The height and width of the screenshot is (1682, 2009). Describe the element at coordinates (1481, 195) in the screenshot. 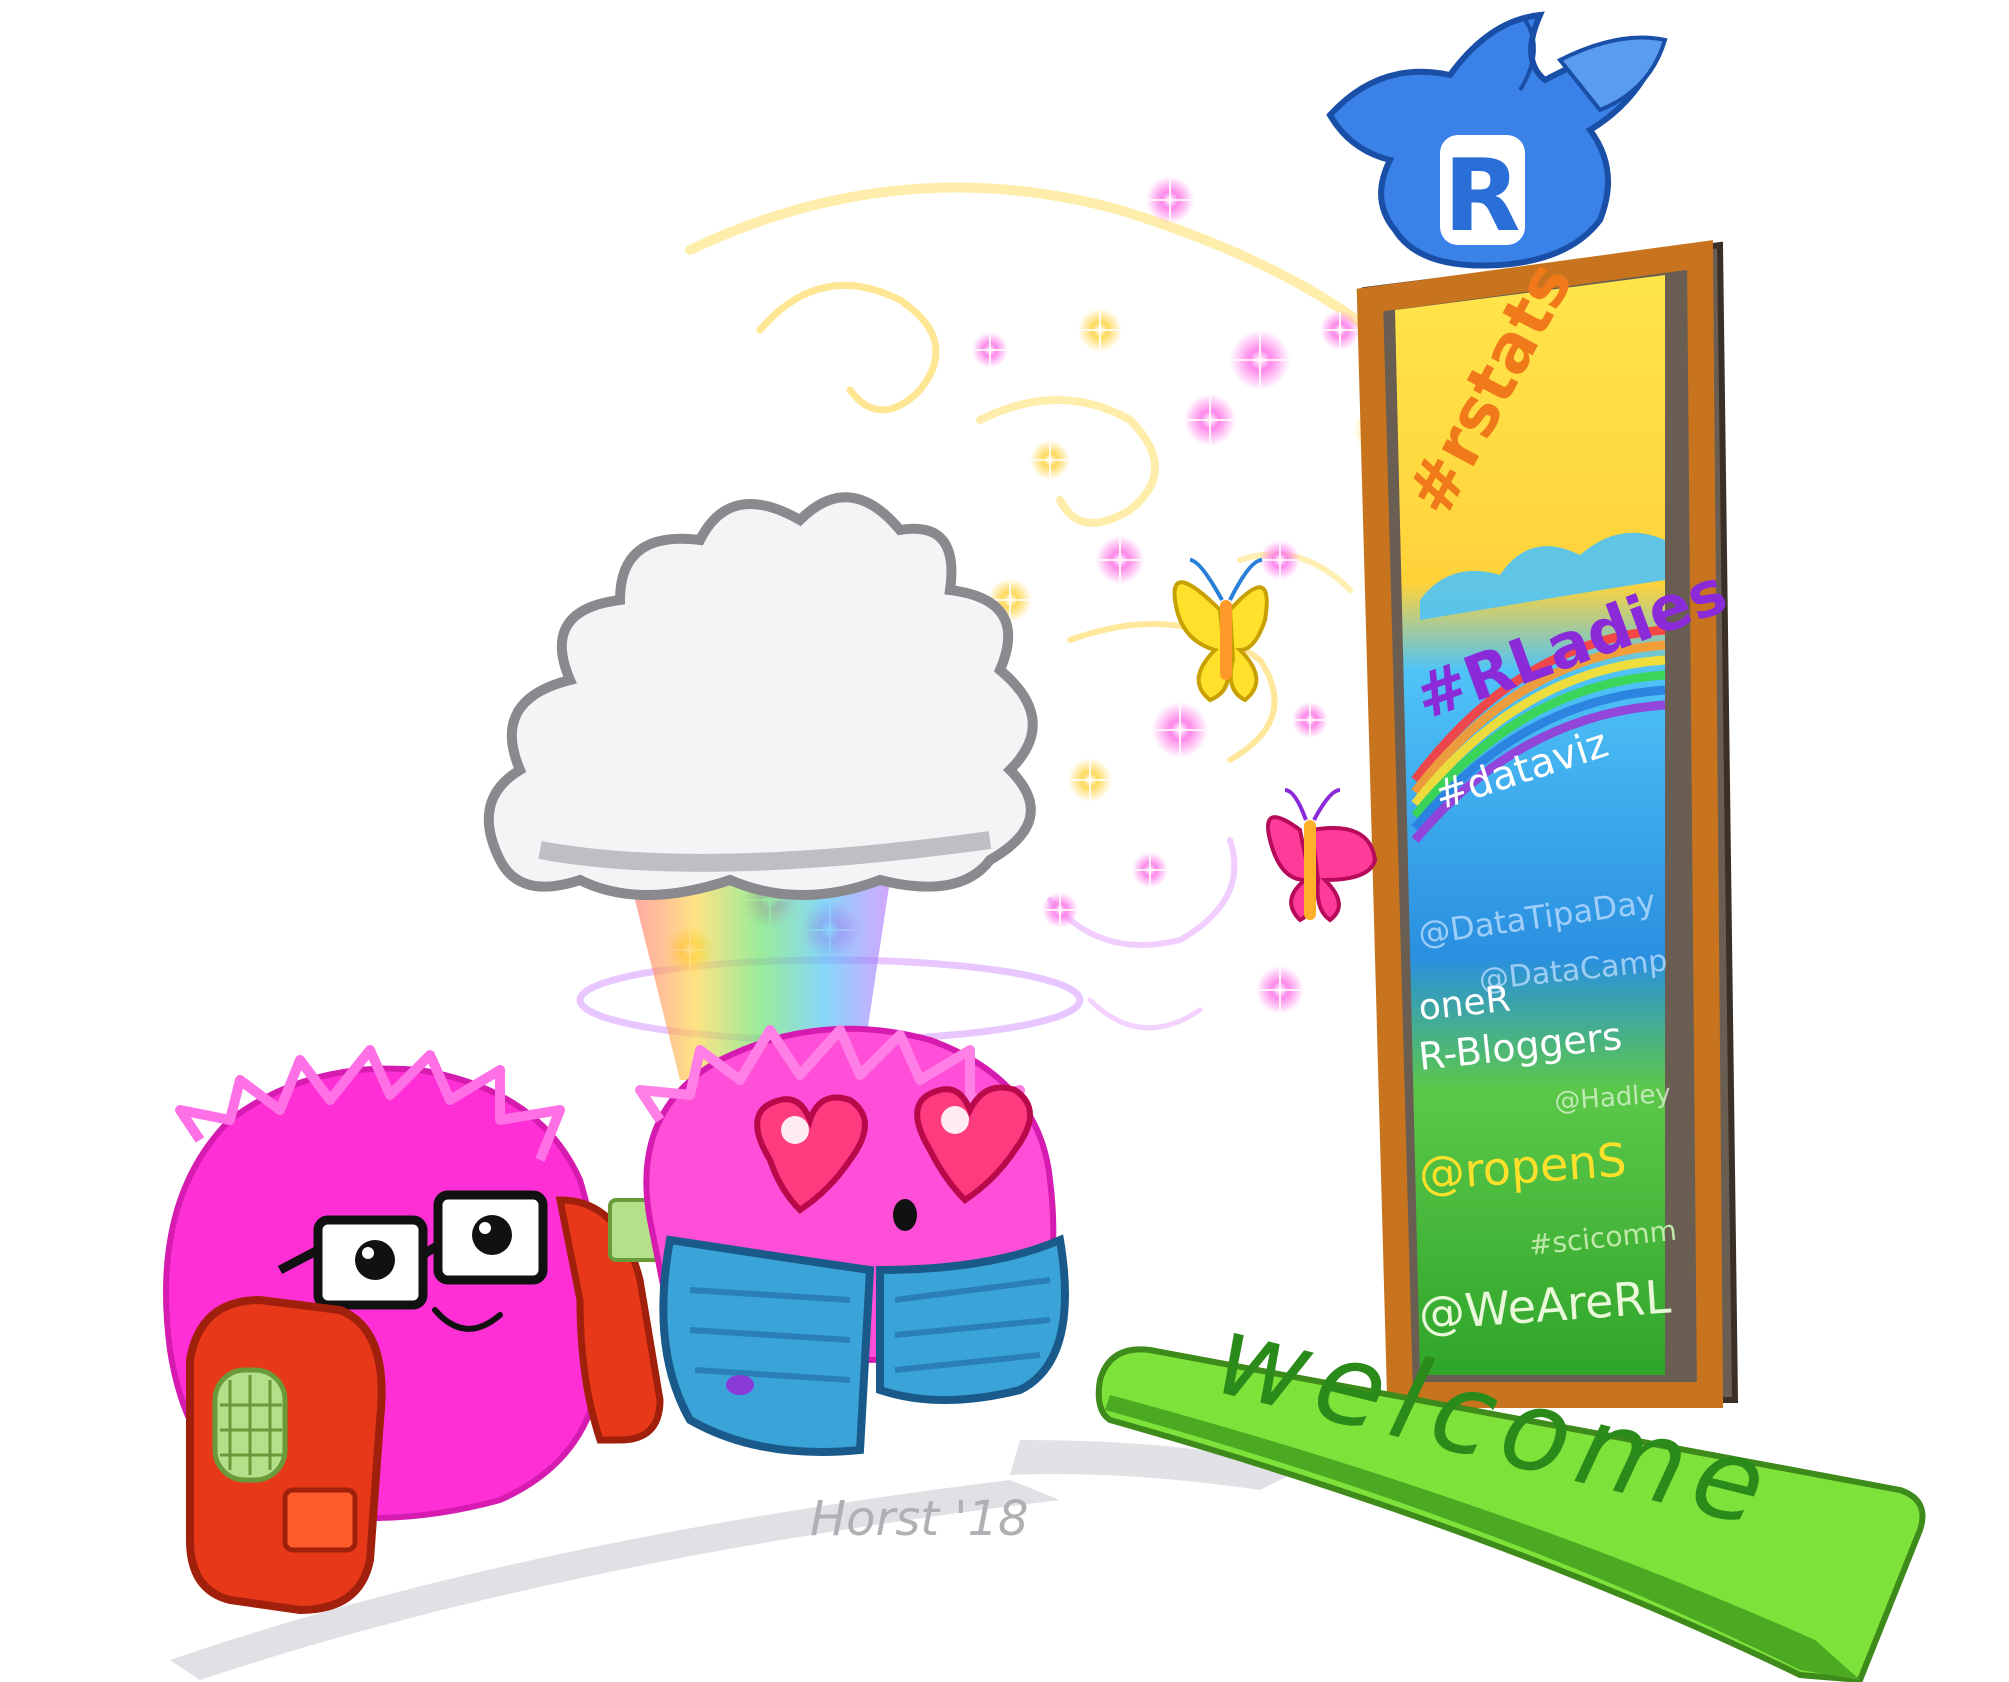

I see `bird-letter: R` at that location.